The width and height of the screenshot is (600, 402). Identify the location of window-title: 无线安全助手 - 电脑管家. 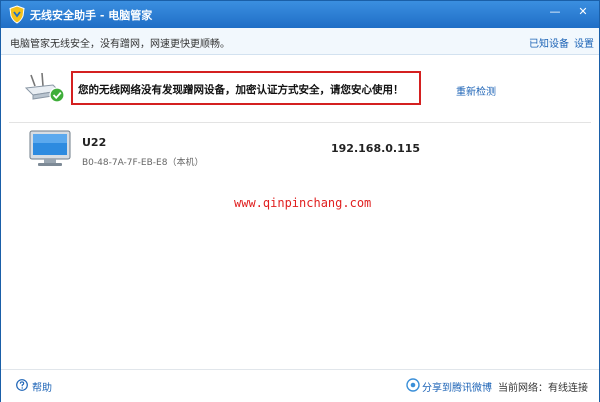
(91, 15).